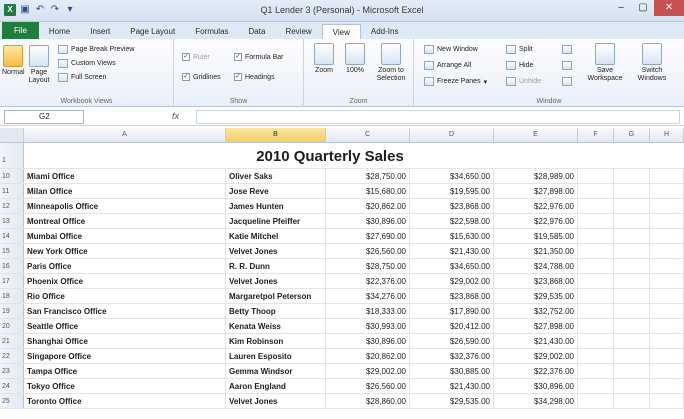 The width and height of the screenshot is (684, 419). I want to click on reset-window-position-button, so click(567, 81).